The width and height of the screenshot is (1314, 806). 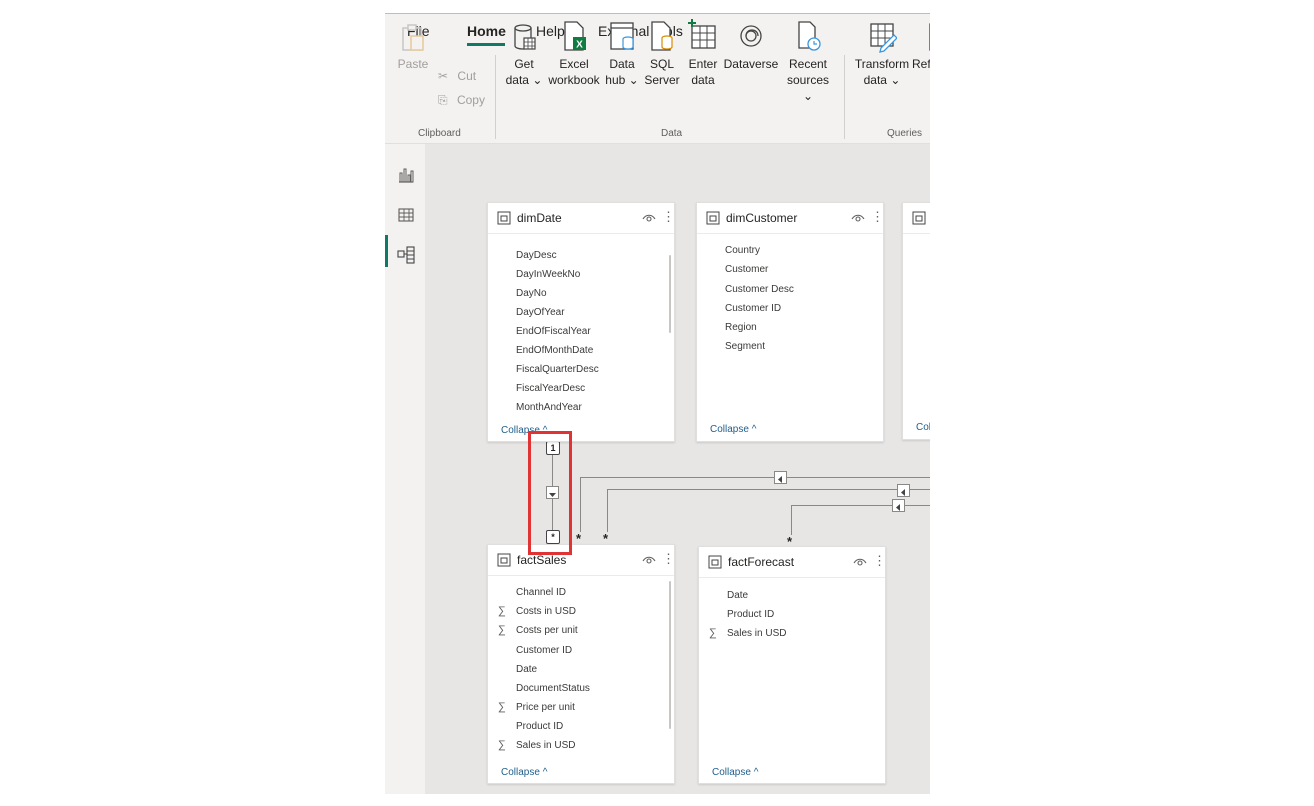 I want to click on table-title: factForecast, so click(x=761, y=562).